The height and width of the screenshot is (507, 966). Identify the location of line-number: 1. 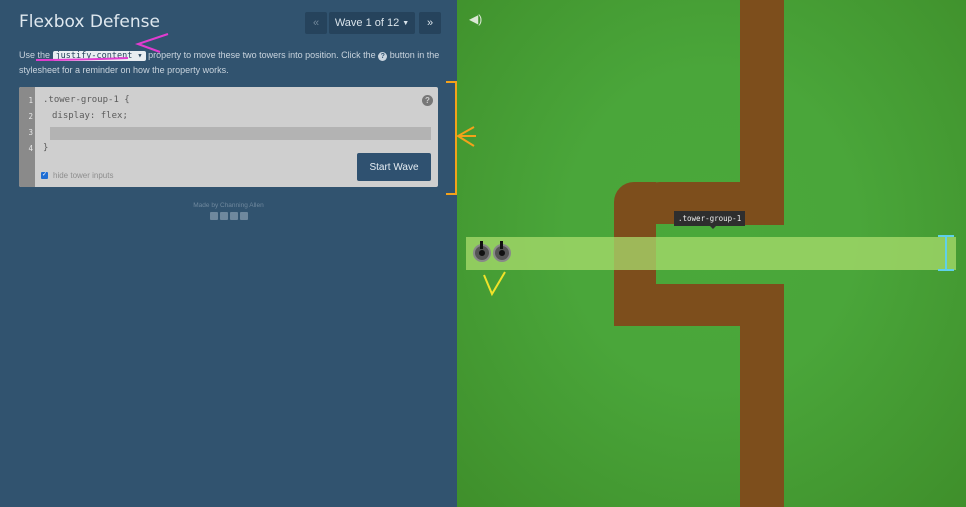
(30, 100).